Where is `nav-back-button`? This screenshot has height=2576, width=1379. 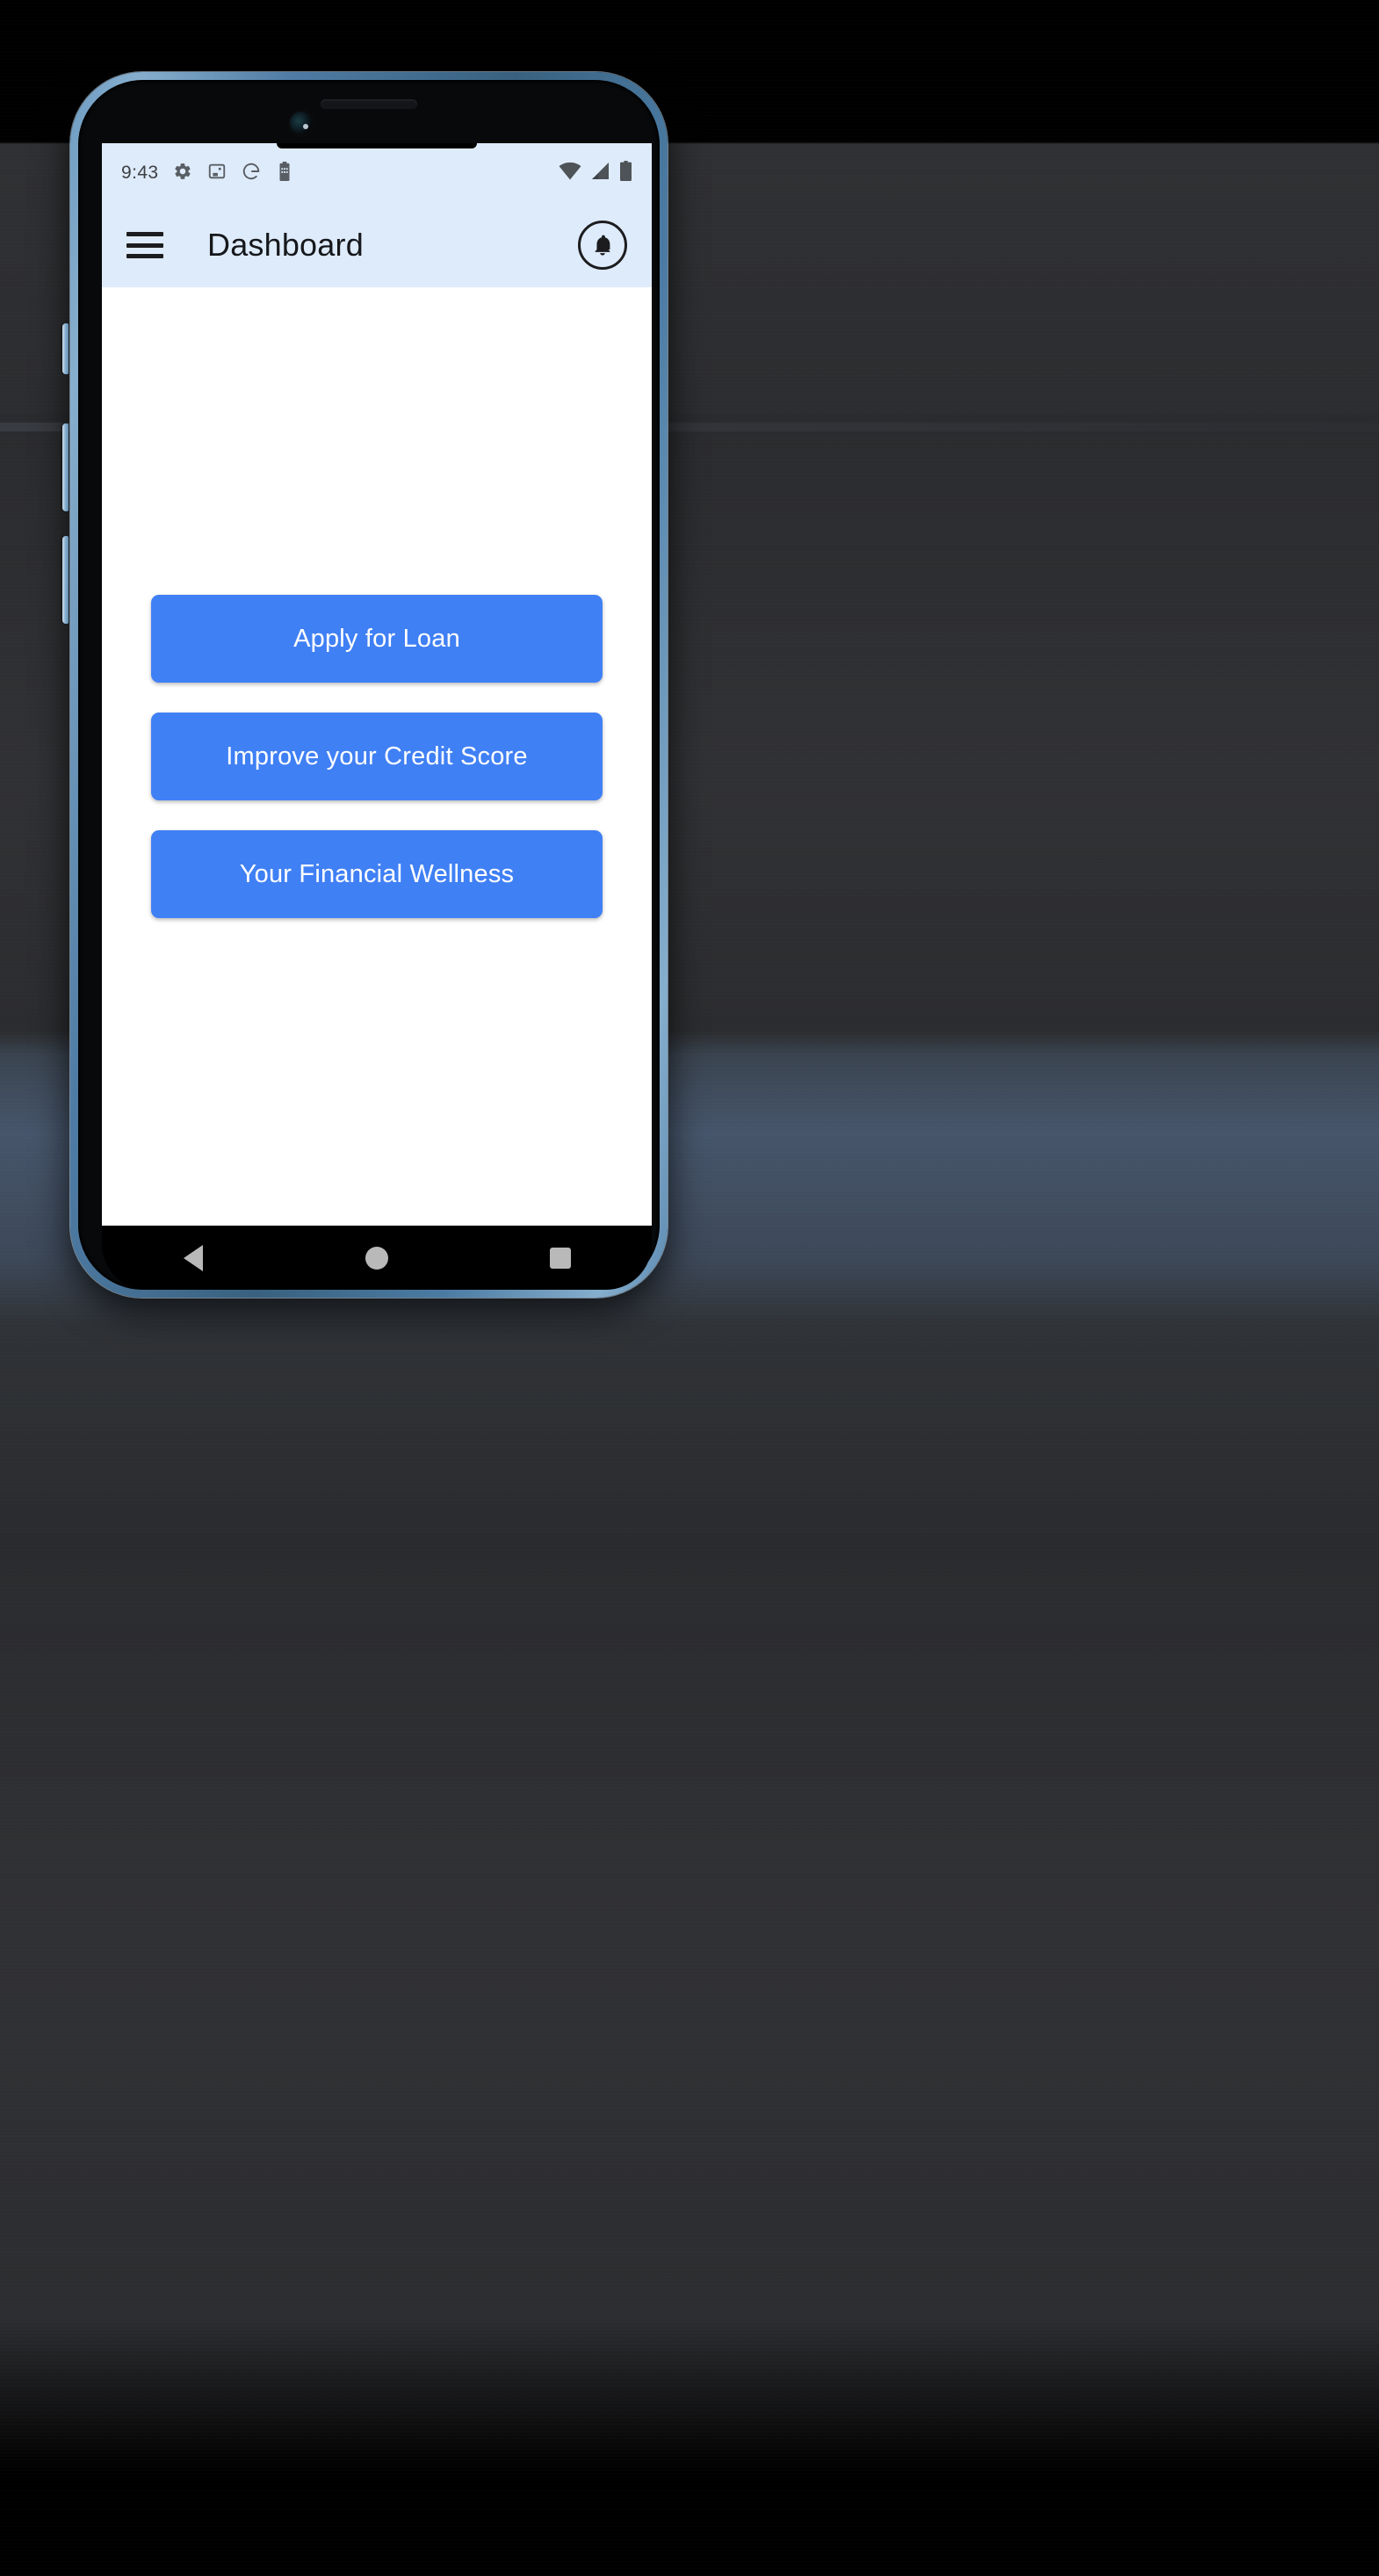 nav-back-button is located at coordinates (193, 1258).